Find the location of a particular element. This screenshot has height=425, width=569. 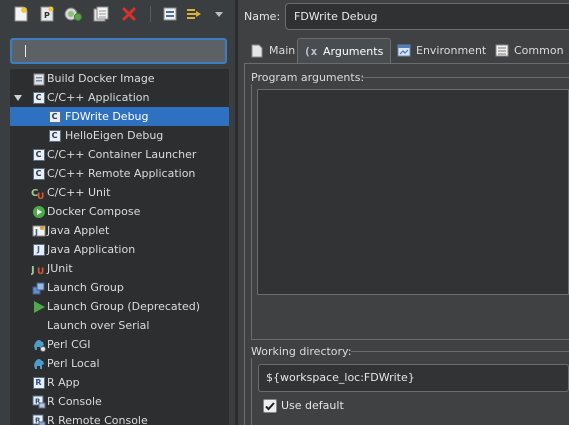

filter-field is located at coordinates (118, 51).